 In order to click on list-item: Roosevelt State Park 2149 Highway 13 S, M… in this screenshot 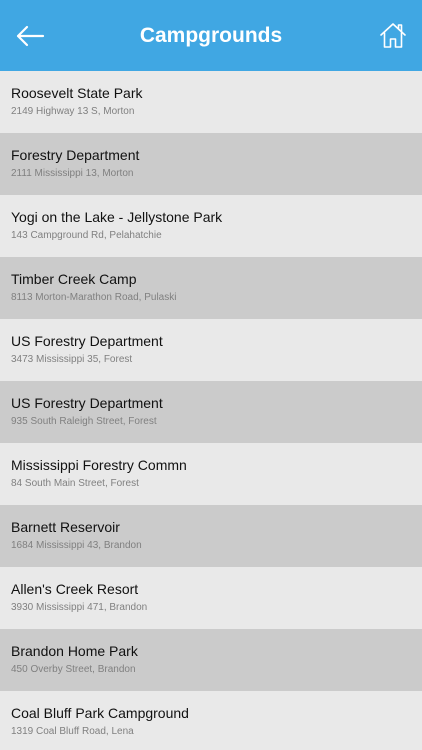, I will do `click(211, 102)`.